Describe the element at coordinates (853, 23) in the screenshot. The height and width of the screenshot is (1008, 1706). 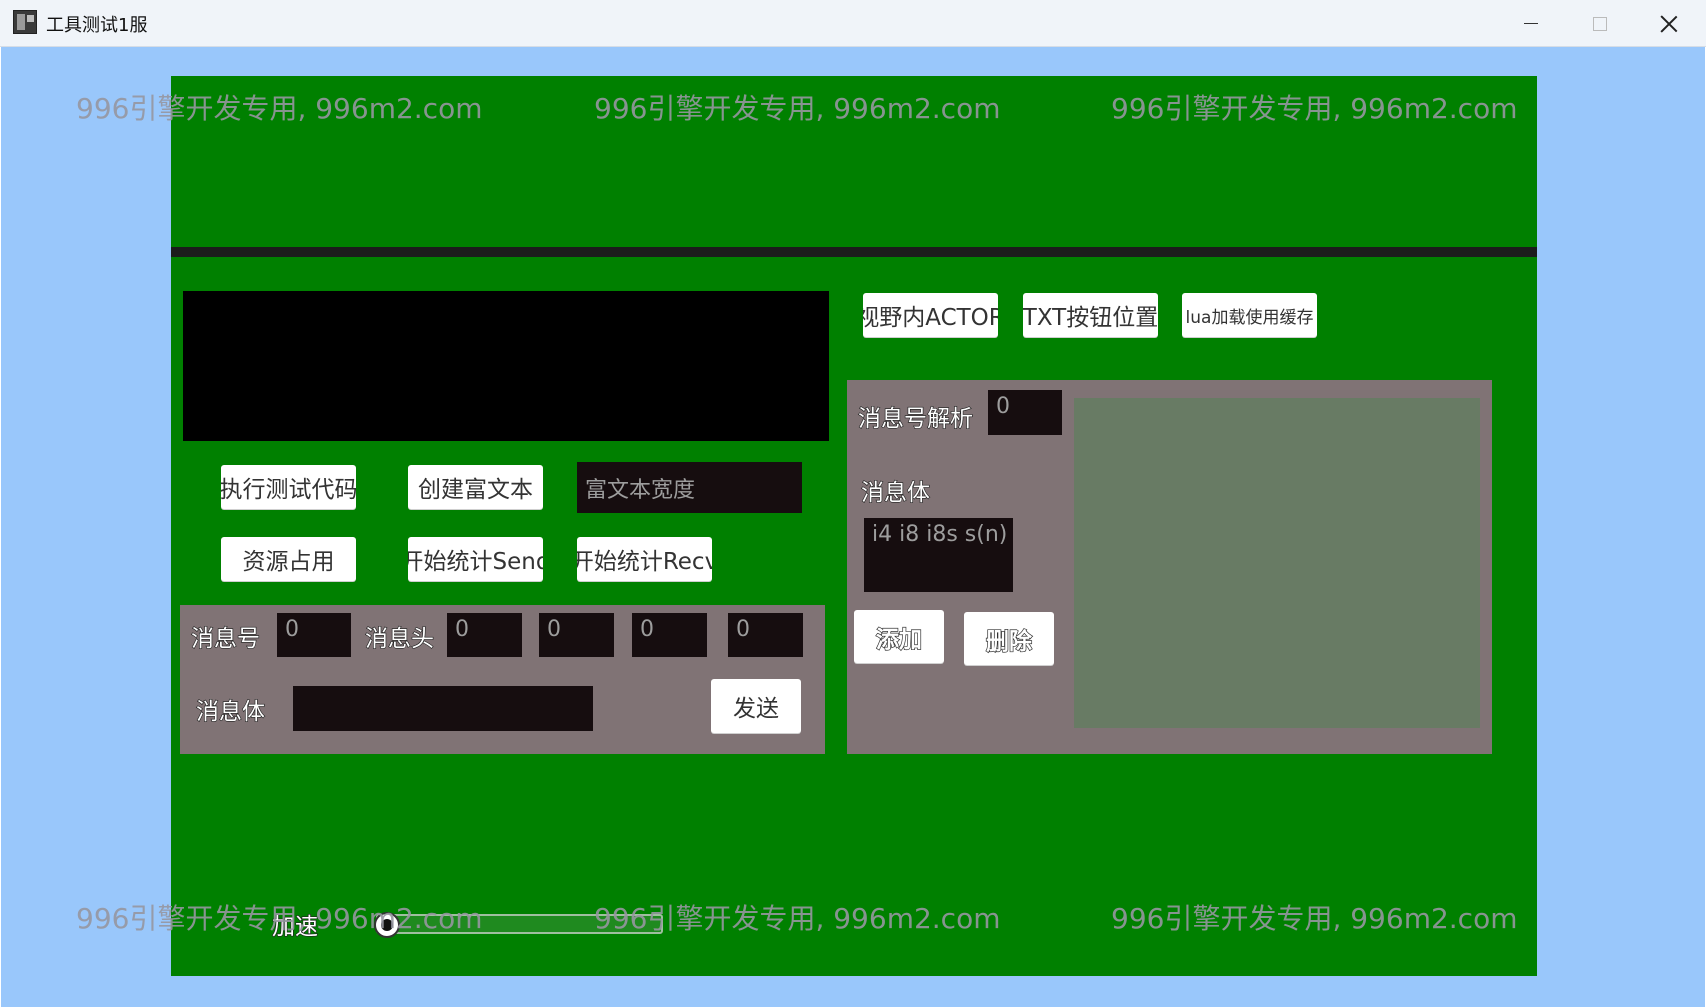
I see `title-bar: 工具测试1服` at that location.